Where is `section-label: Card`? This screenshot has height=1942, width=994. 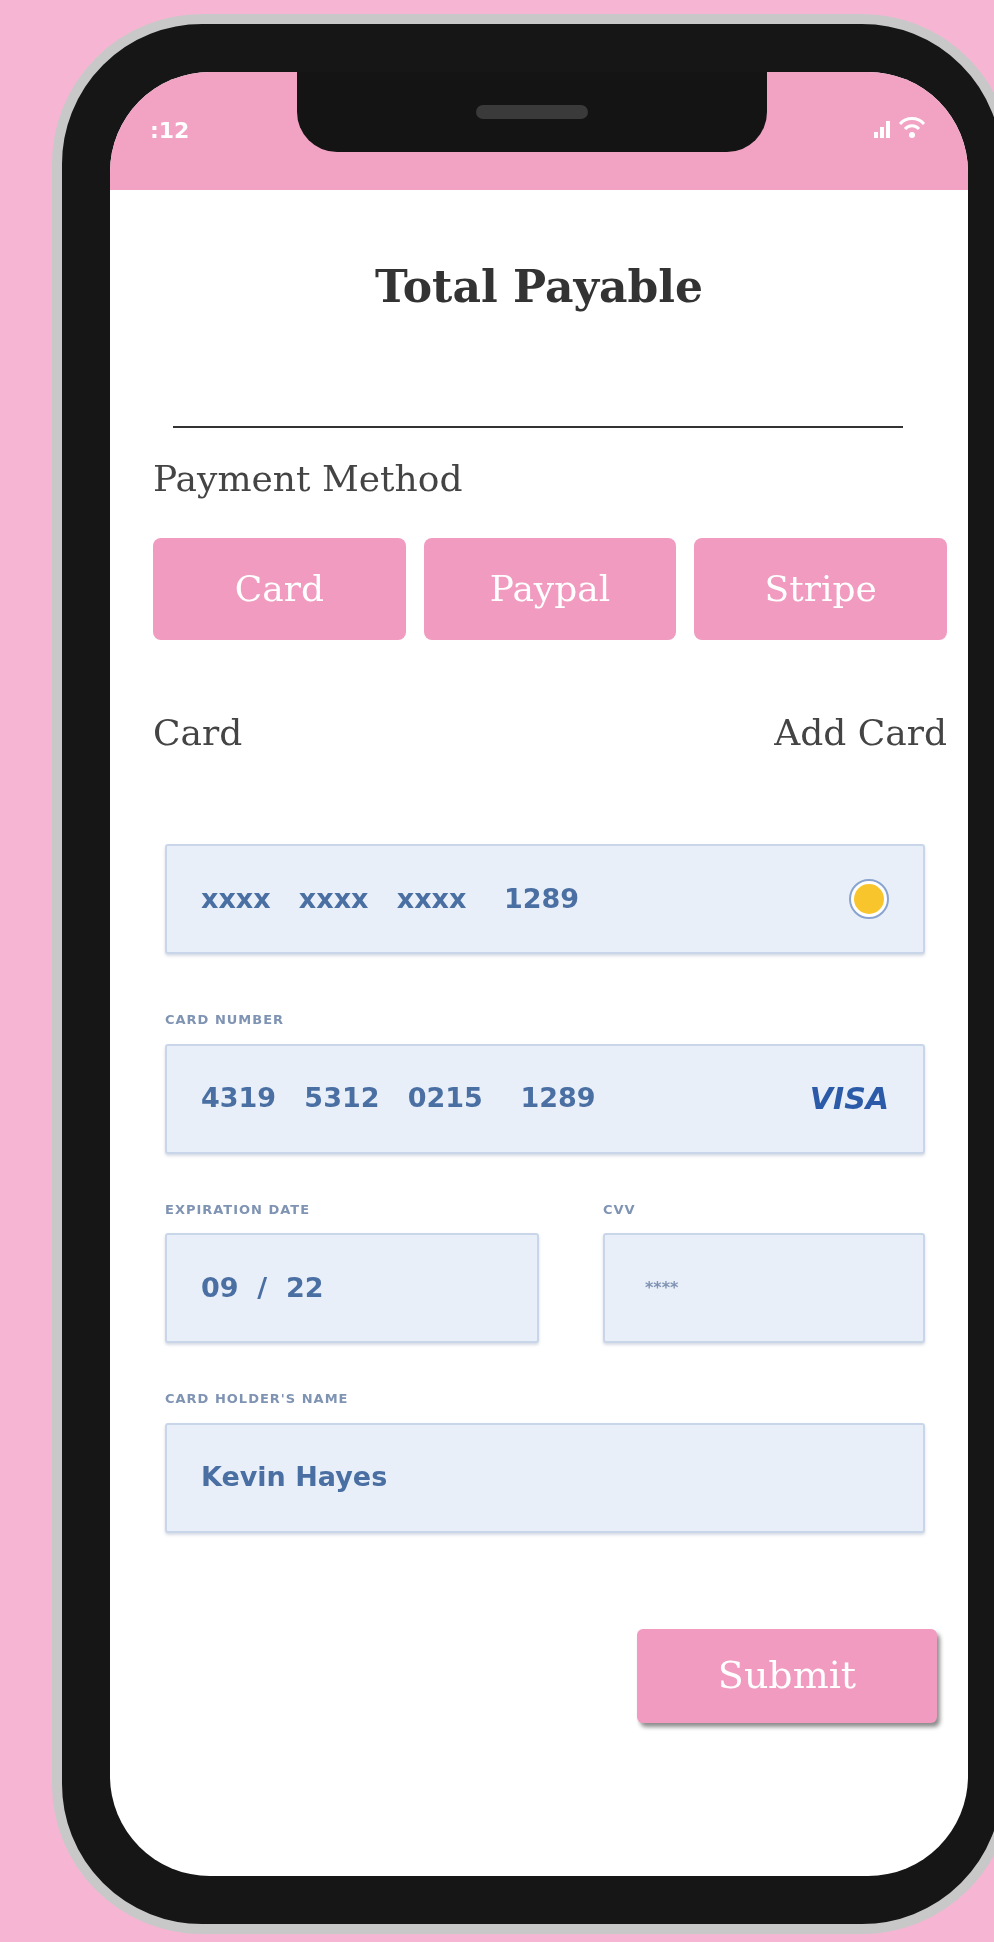 section-label: Card is located at coordinates (198, 733).